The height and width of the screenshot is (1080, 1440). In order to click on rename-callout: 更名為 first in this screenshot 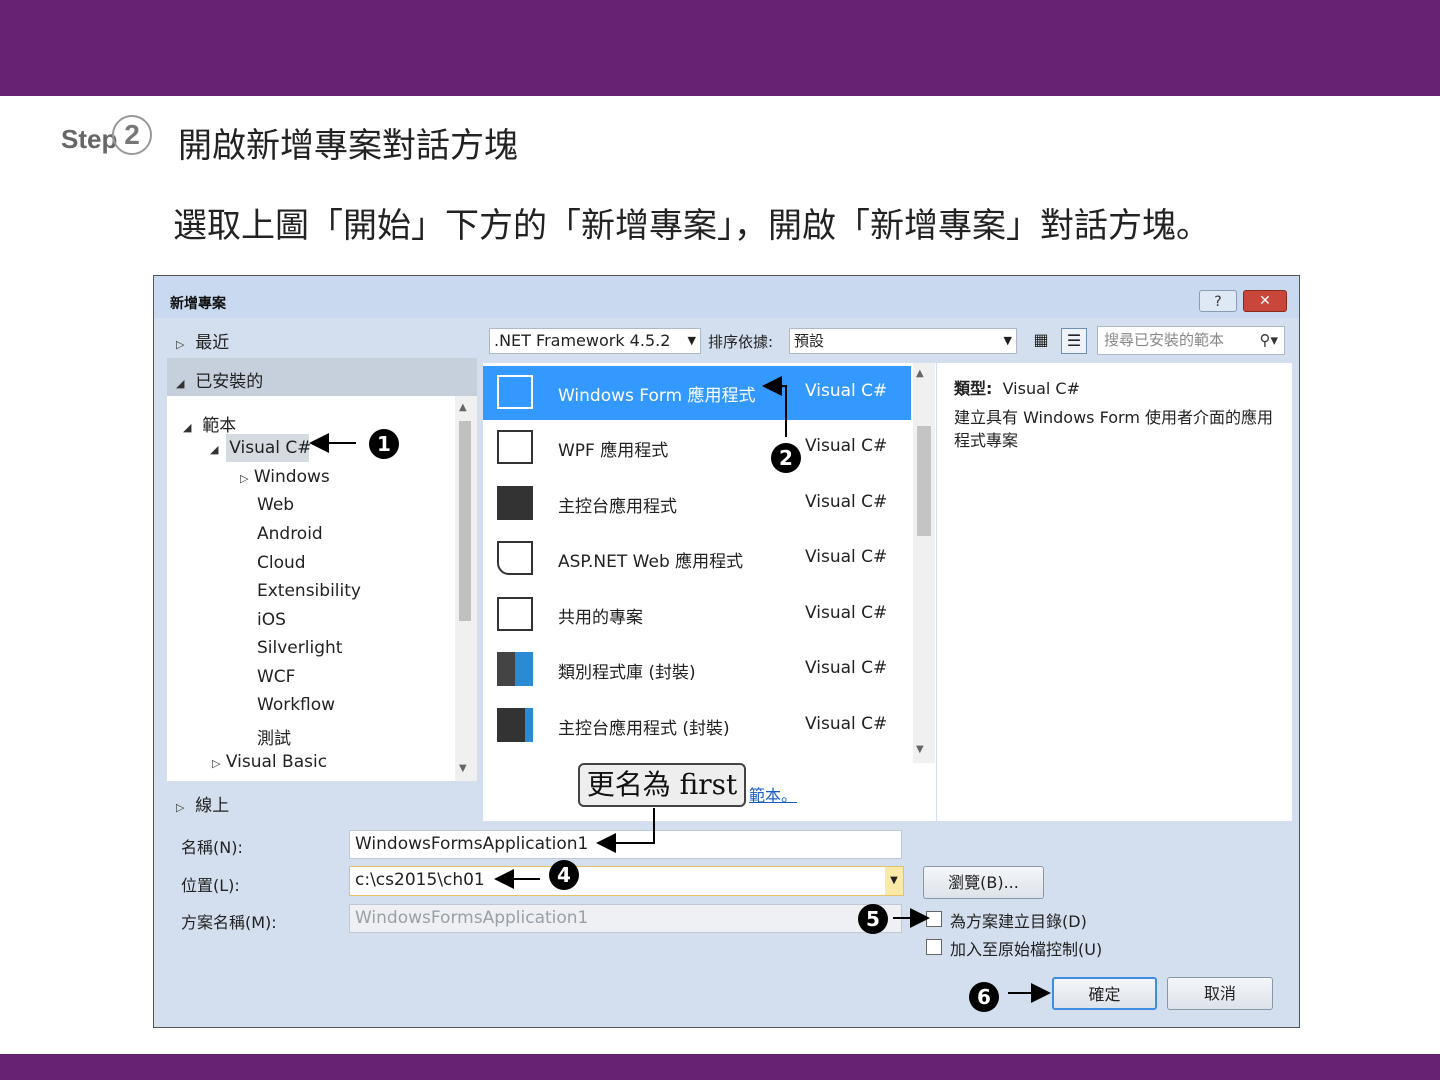, I will do `click(662, 785)`.